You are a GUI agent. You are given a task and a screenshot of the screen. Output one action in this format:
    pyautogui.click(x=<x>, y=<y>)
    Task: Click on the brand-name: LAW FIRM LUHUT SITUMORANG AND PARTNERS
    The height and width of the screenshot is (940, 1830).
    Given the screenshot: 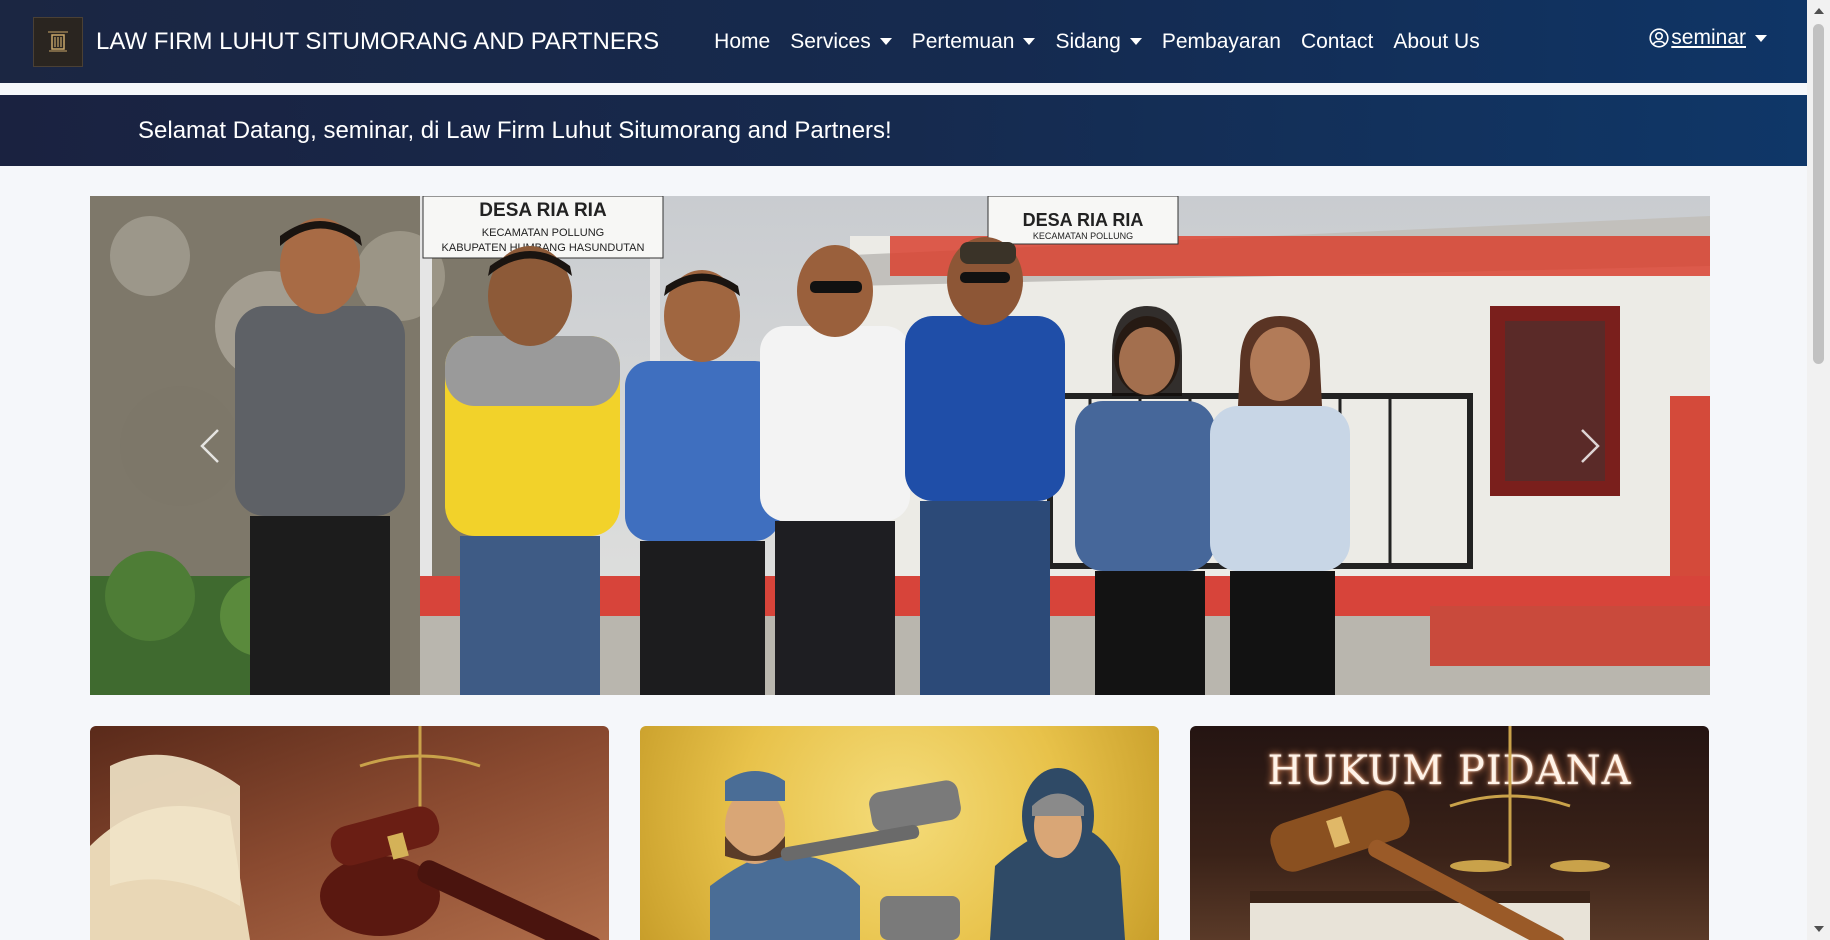 What is the action you would take?
    pyautogui.click(x=377, y=42)
    